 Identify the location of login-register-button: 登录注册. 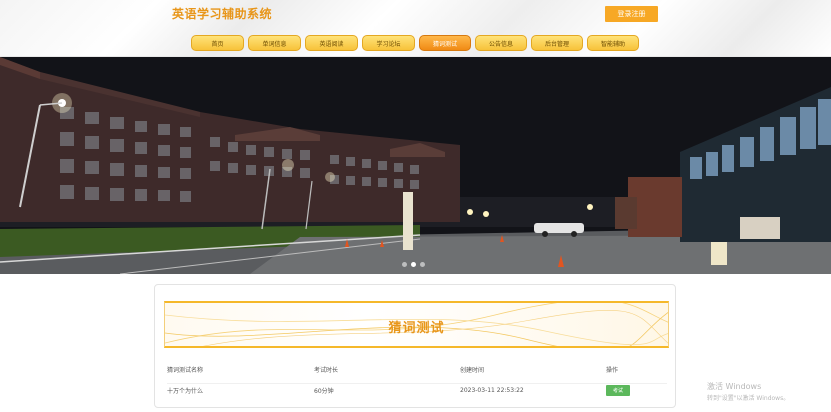
(631, 14).